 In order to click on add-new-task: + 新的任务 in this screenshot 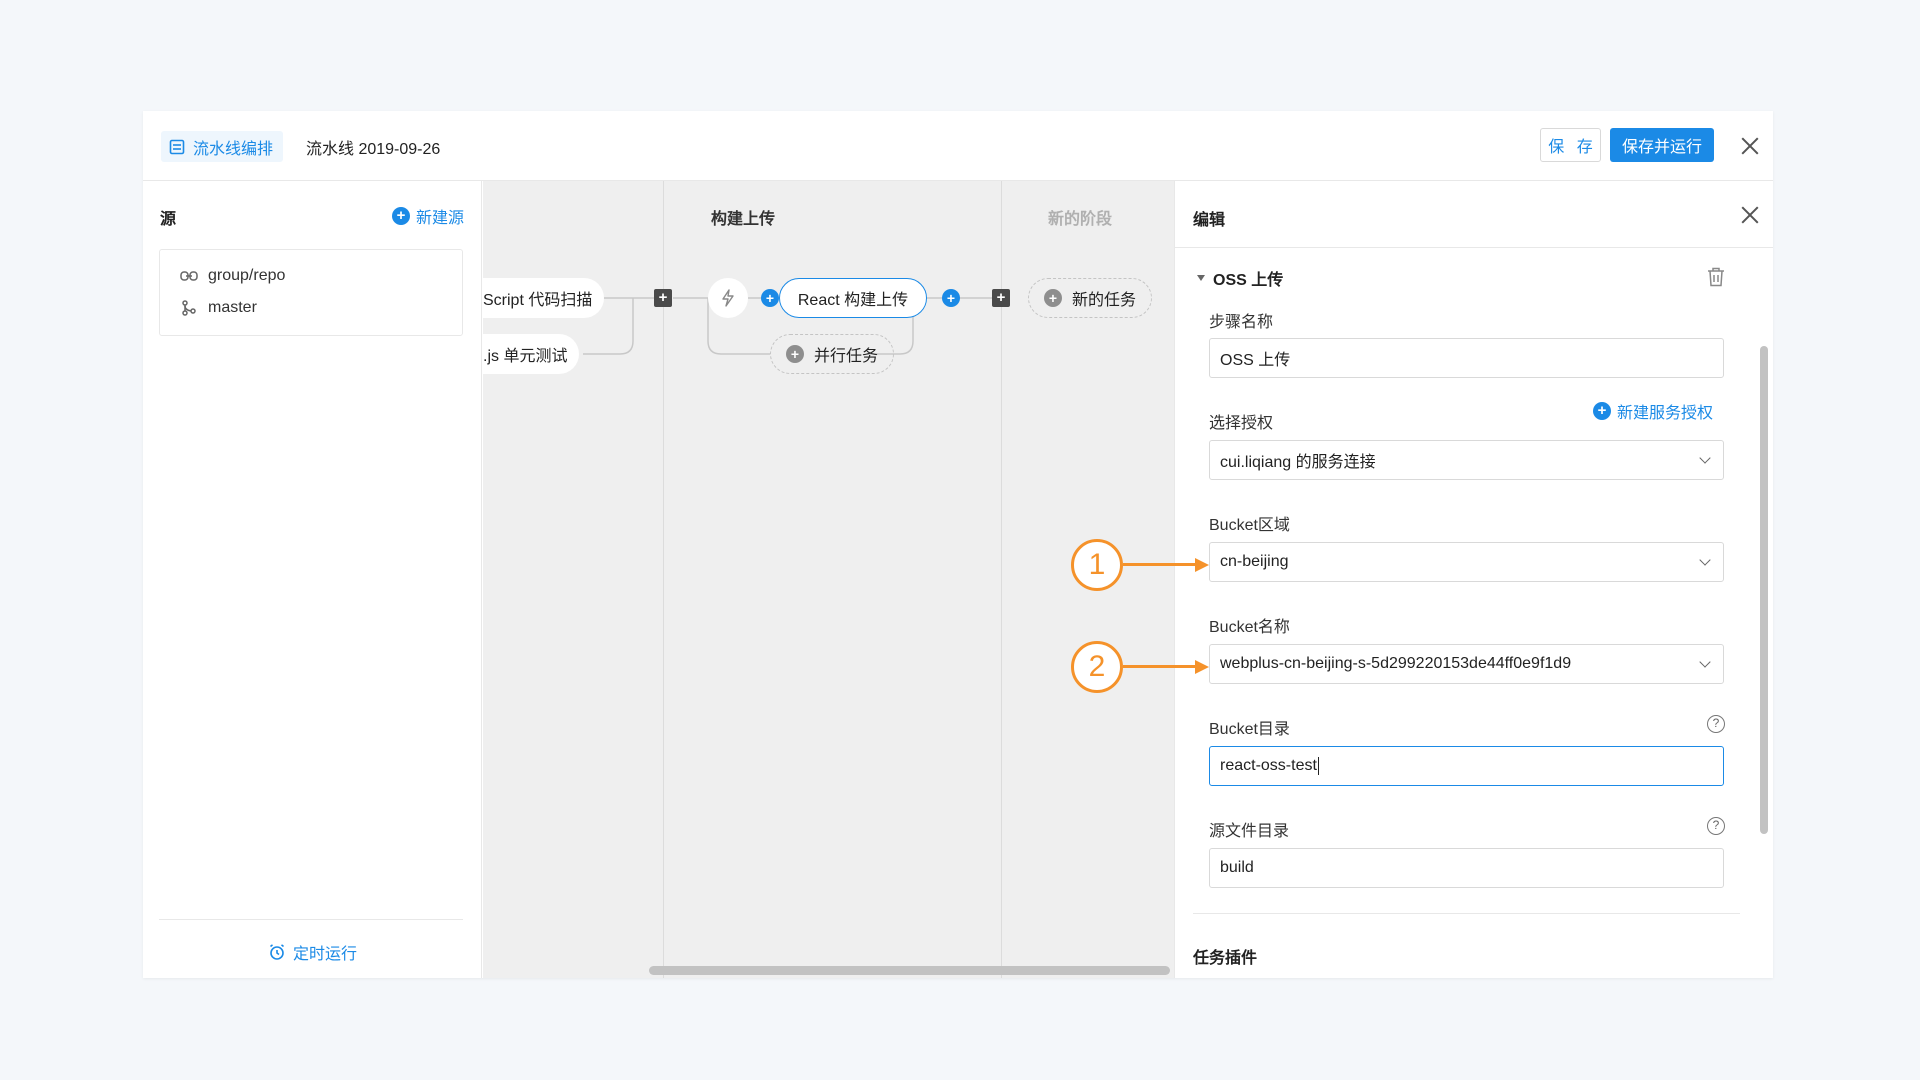, I will do `click(1090, 298)`.